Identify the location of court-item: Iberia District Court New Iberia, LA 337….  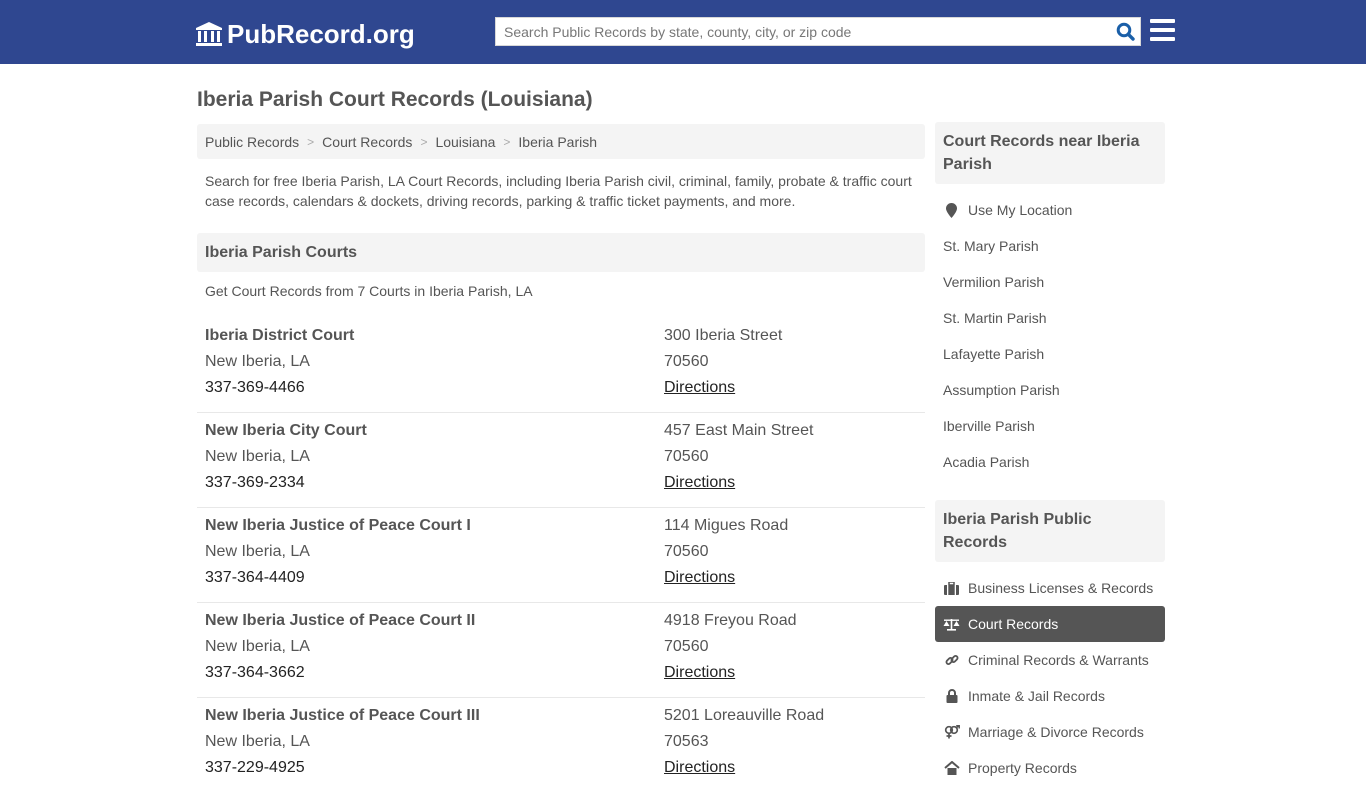
(561, 365).